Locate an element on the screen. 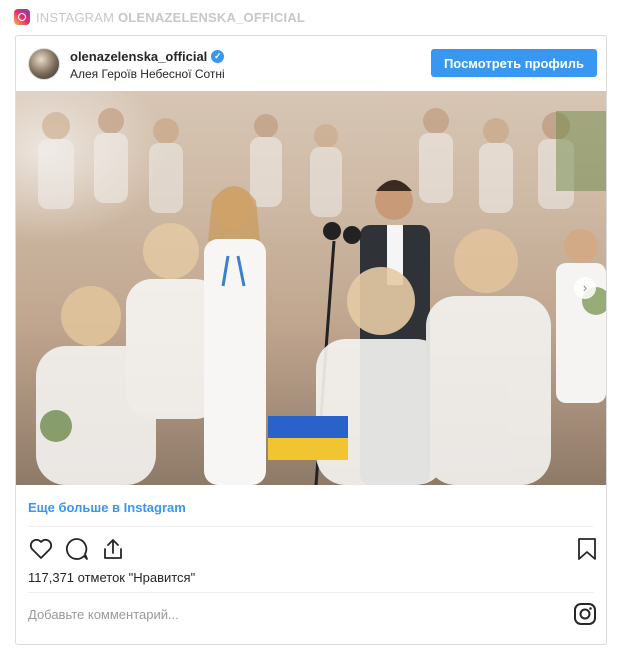  share-icon is located at coordinates (113, 549).